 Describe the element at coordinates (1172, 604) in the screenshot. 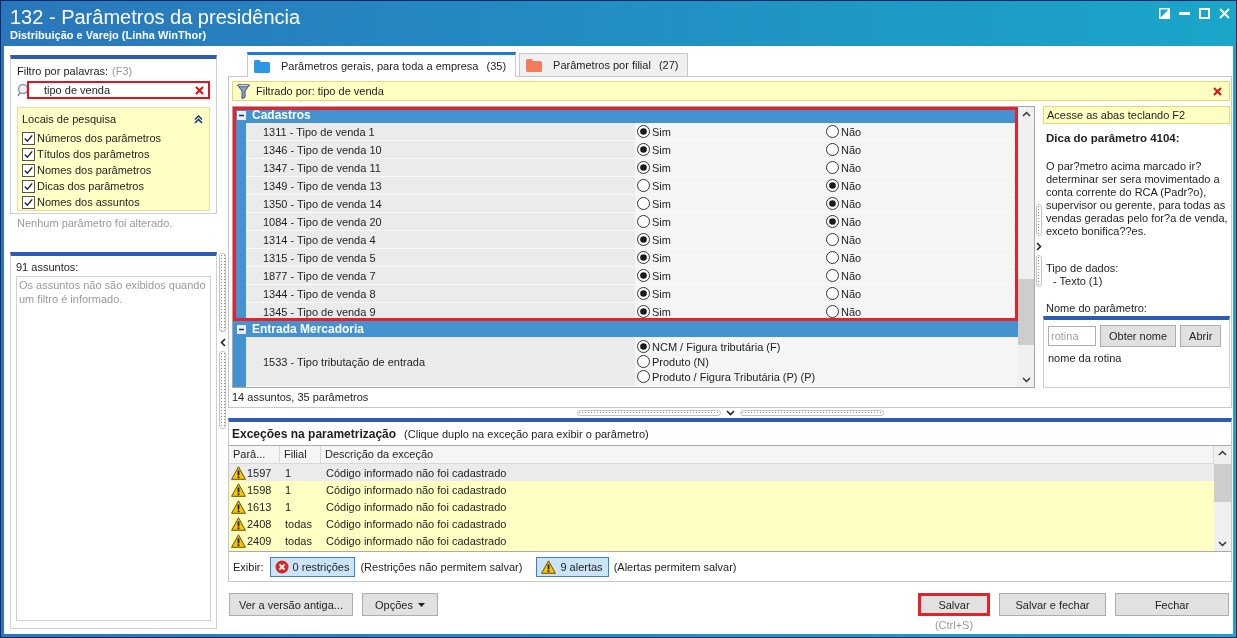

I see `close-button: Fechar` at that location.